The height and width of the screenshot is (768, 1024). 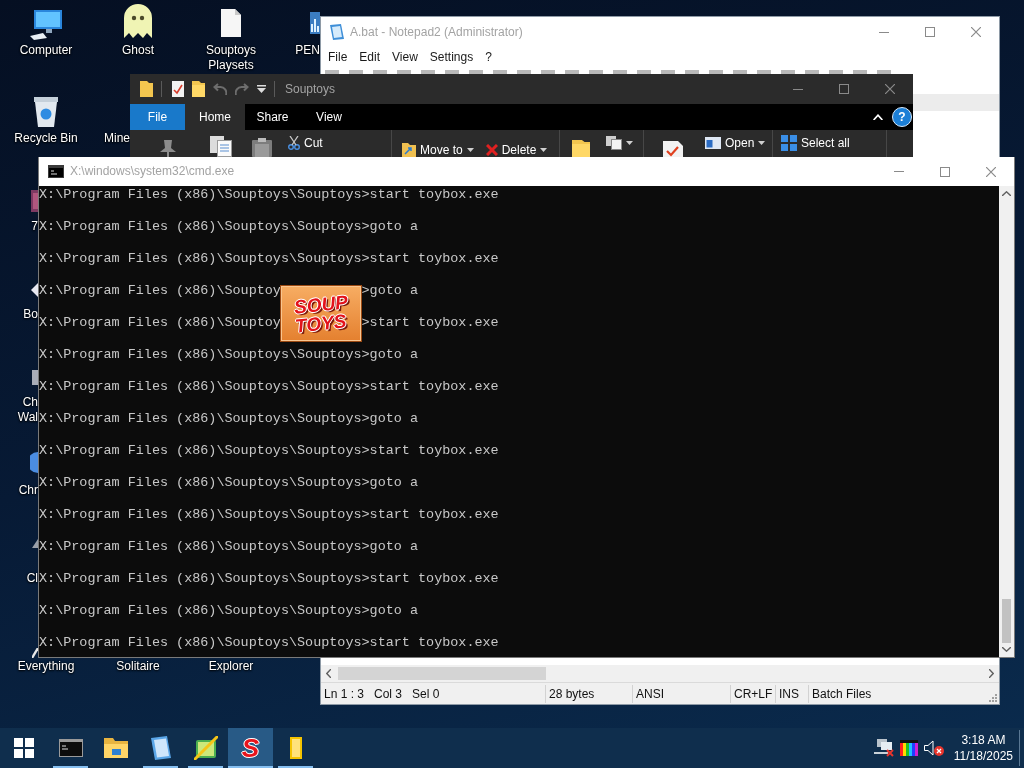 What do you see at coordinates (815, 143) in the screenshot?
I see `ribbon-button: Select all` at bounding box center [815, 143].